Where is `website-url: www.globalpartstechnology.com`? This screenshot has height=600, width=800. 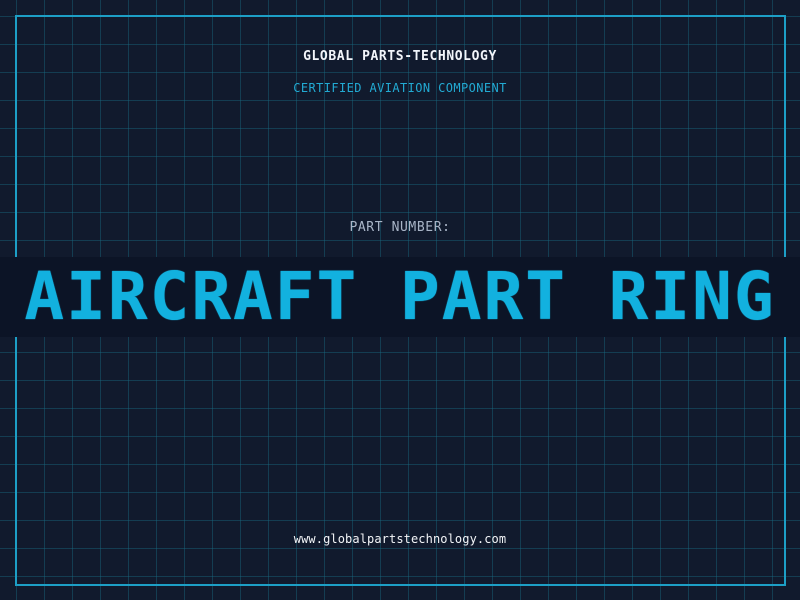 website-url: www.globalpartstechnology.com is located at coordinates (400, 539).